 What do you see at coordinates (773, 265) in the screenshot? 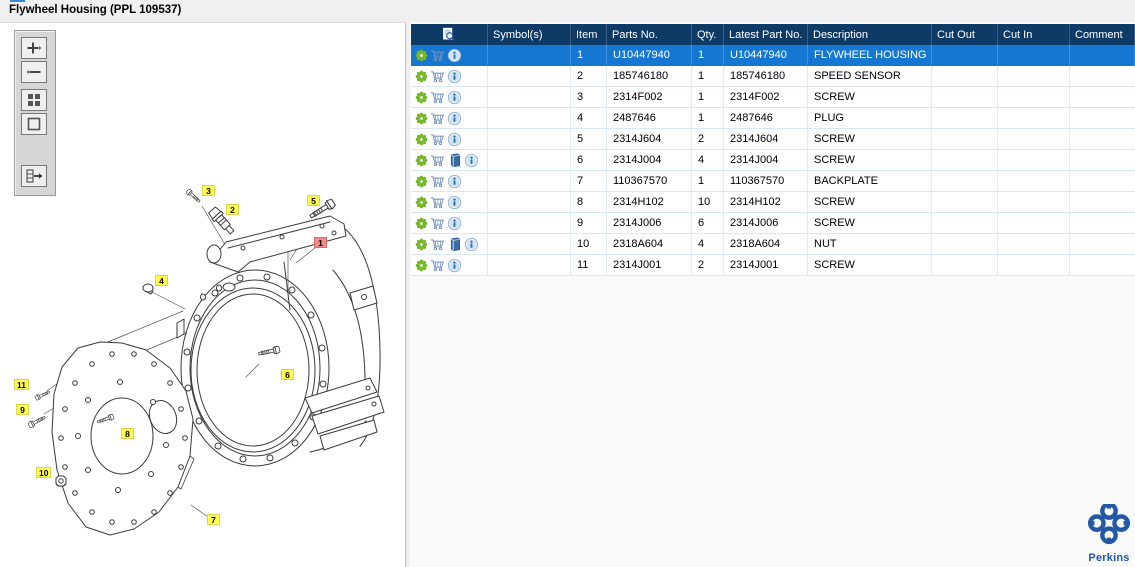
I see `table-row: 11 2314J001 2 2314J001 SCREW` at bounding box center [773, 265].